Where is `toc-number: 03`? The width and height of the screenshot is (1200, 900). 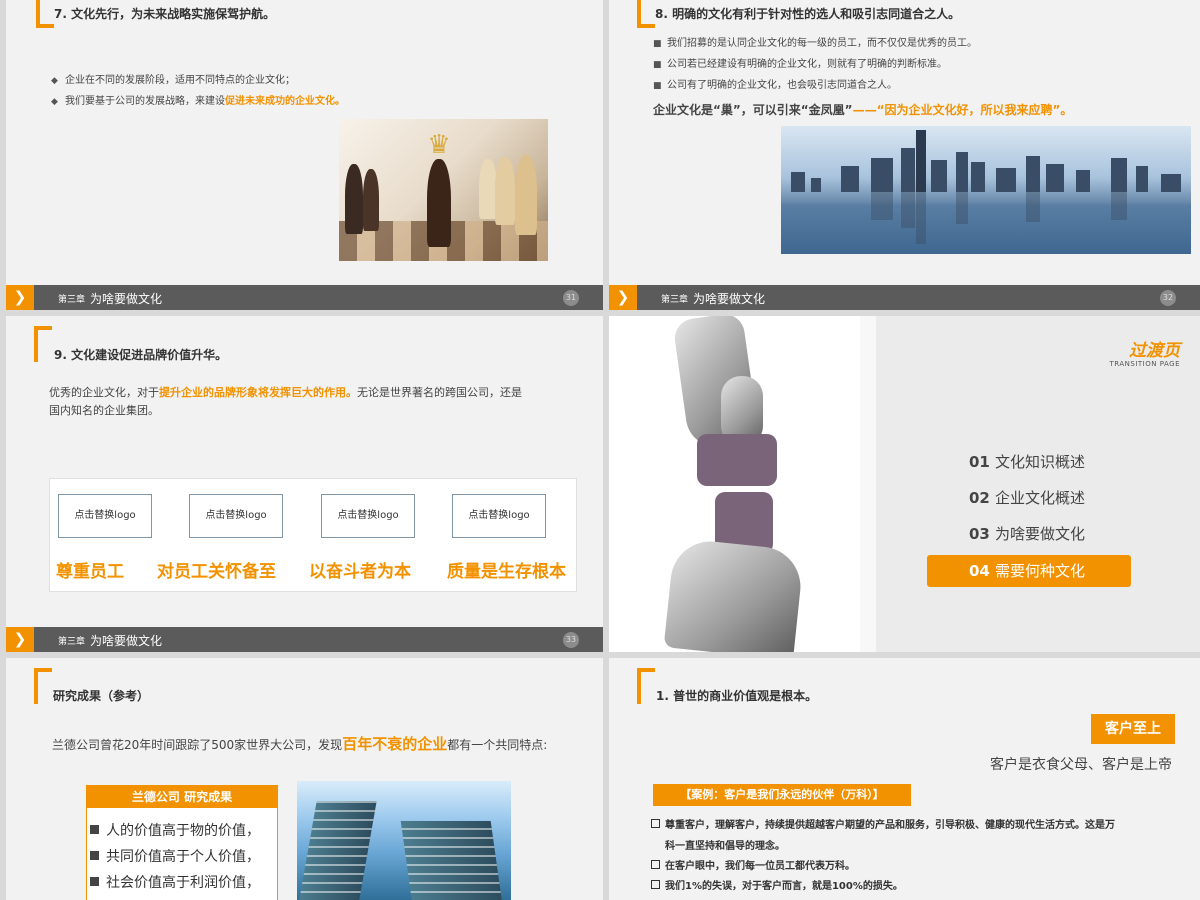 toc-number: 03 is located at coordinates (979, 534).